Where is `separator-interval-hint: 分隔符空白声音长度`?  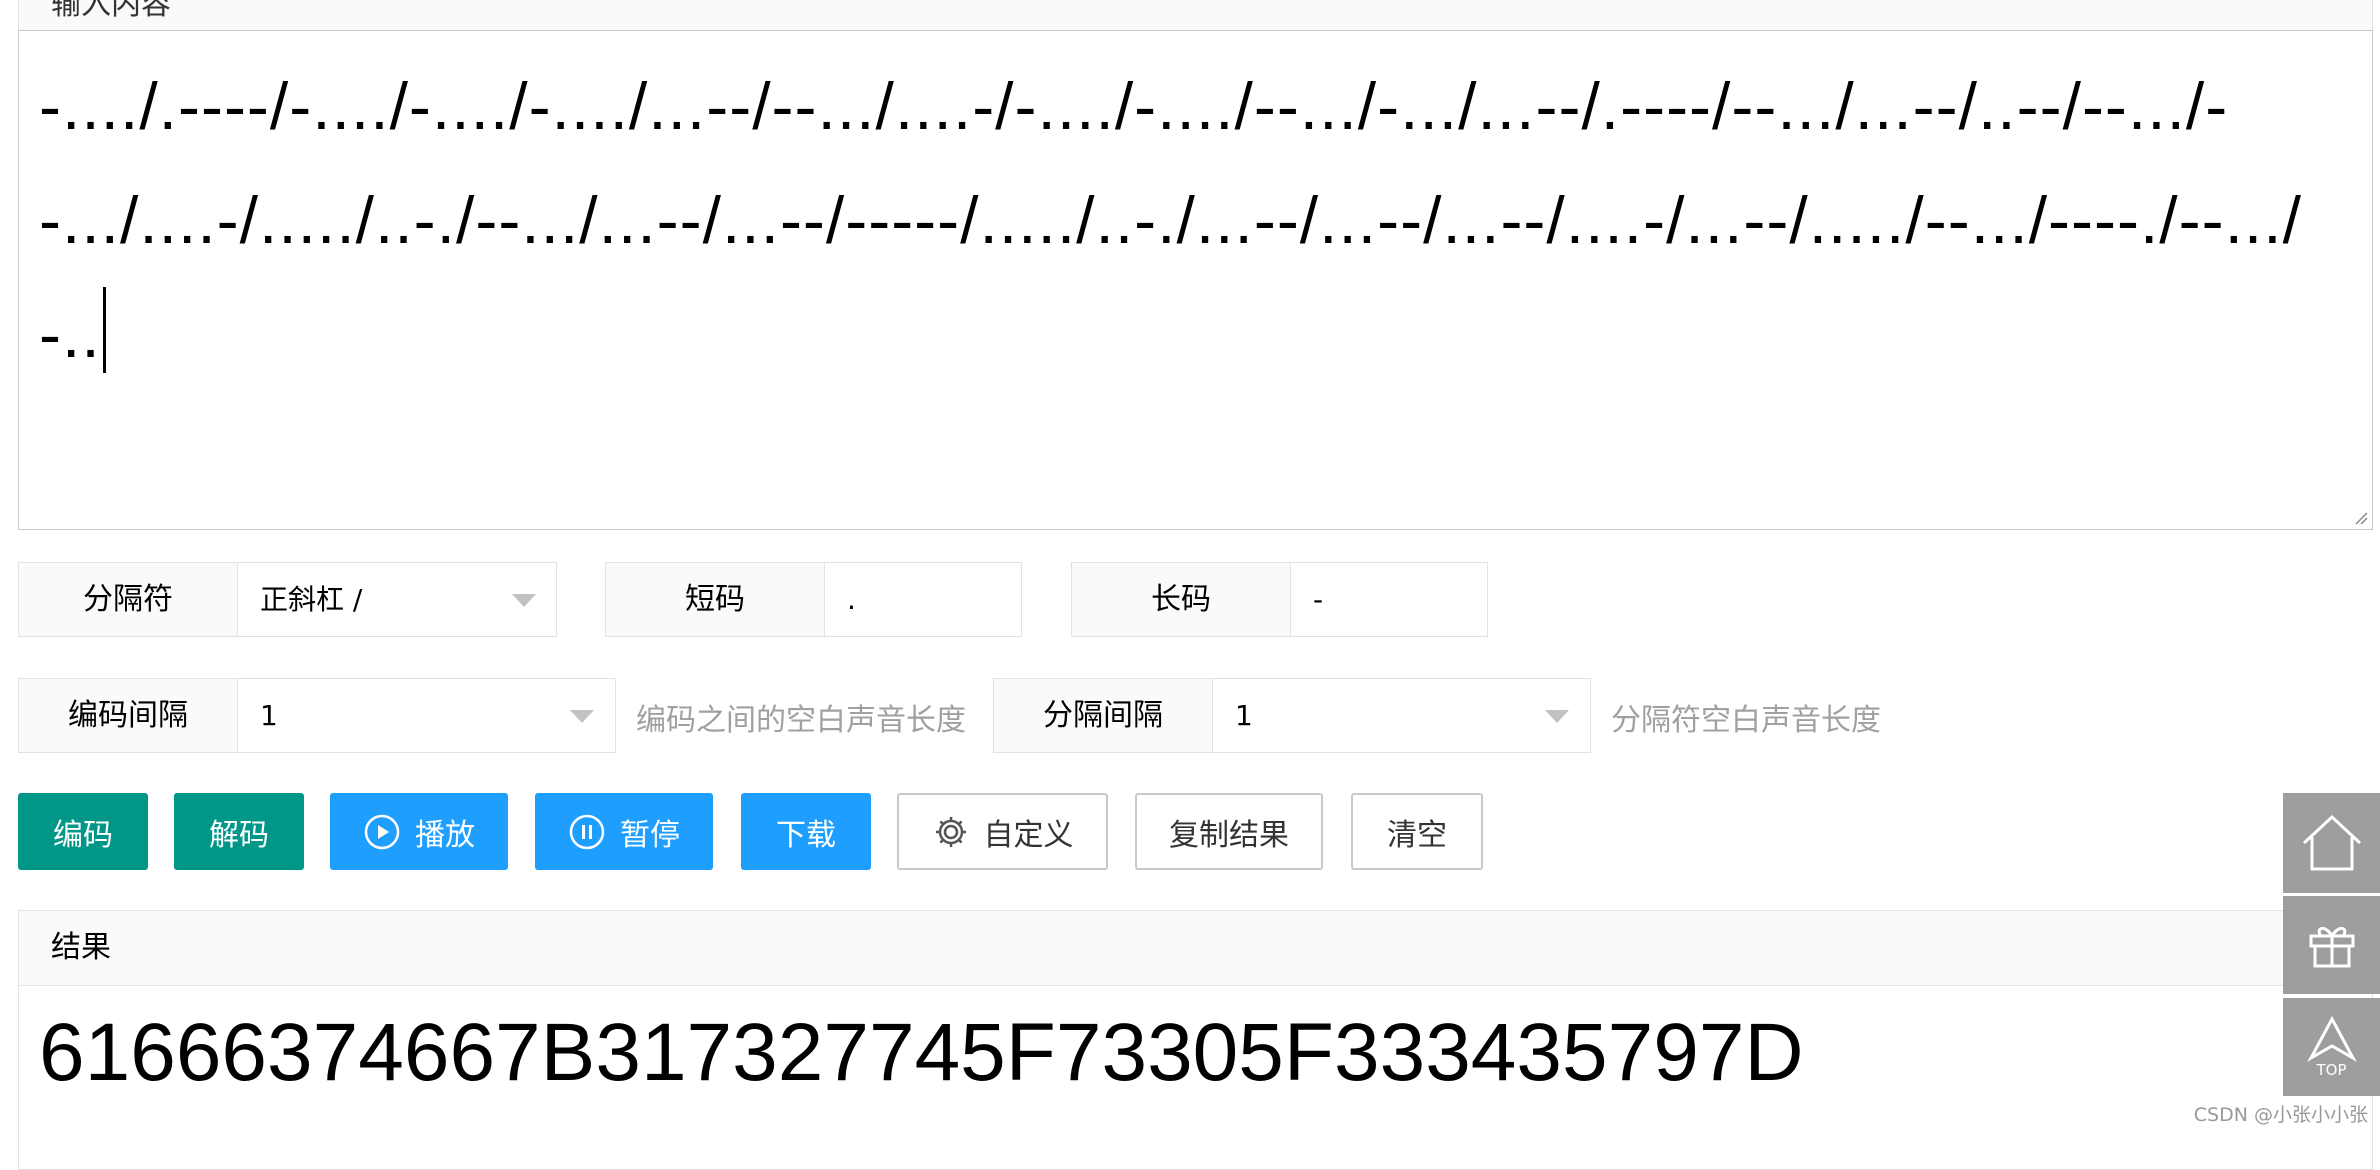
separator-interval-hint: 分隔符空白声音长度 is located at coordinates (1746, 720).